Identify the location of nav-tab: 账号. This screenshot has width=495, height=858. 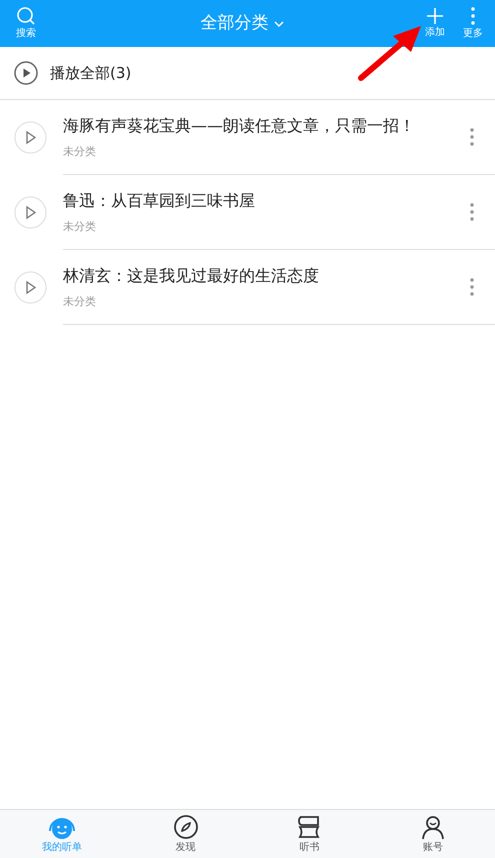
(433, 834).